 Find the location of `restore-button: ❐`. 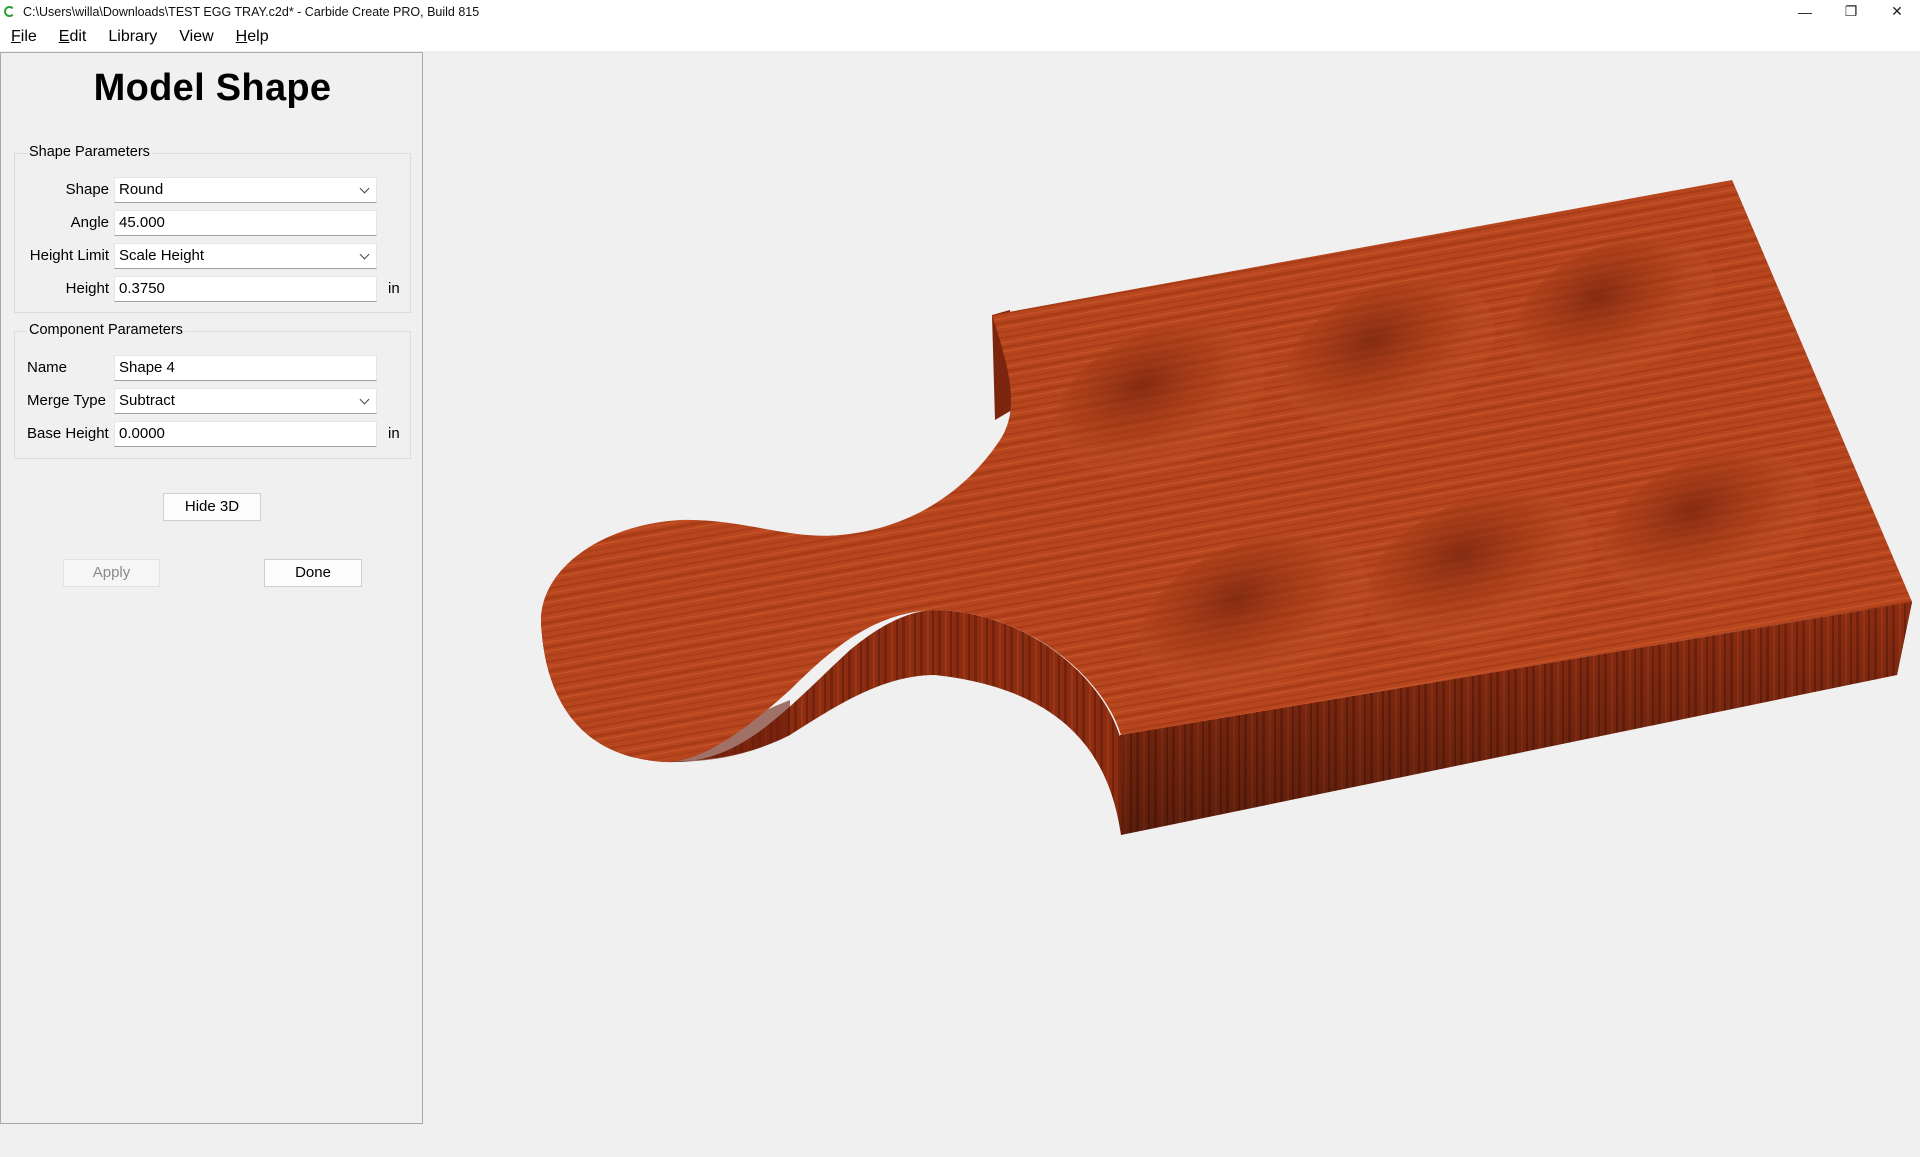

restore-button: ❐ is located at coordinates (1851, 11).